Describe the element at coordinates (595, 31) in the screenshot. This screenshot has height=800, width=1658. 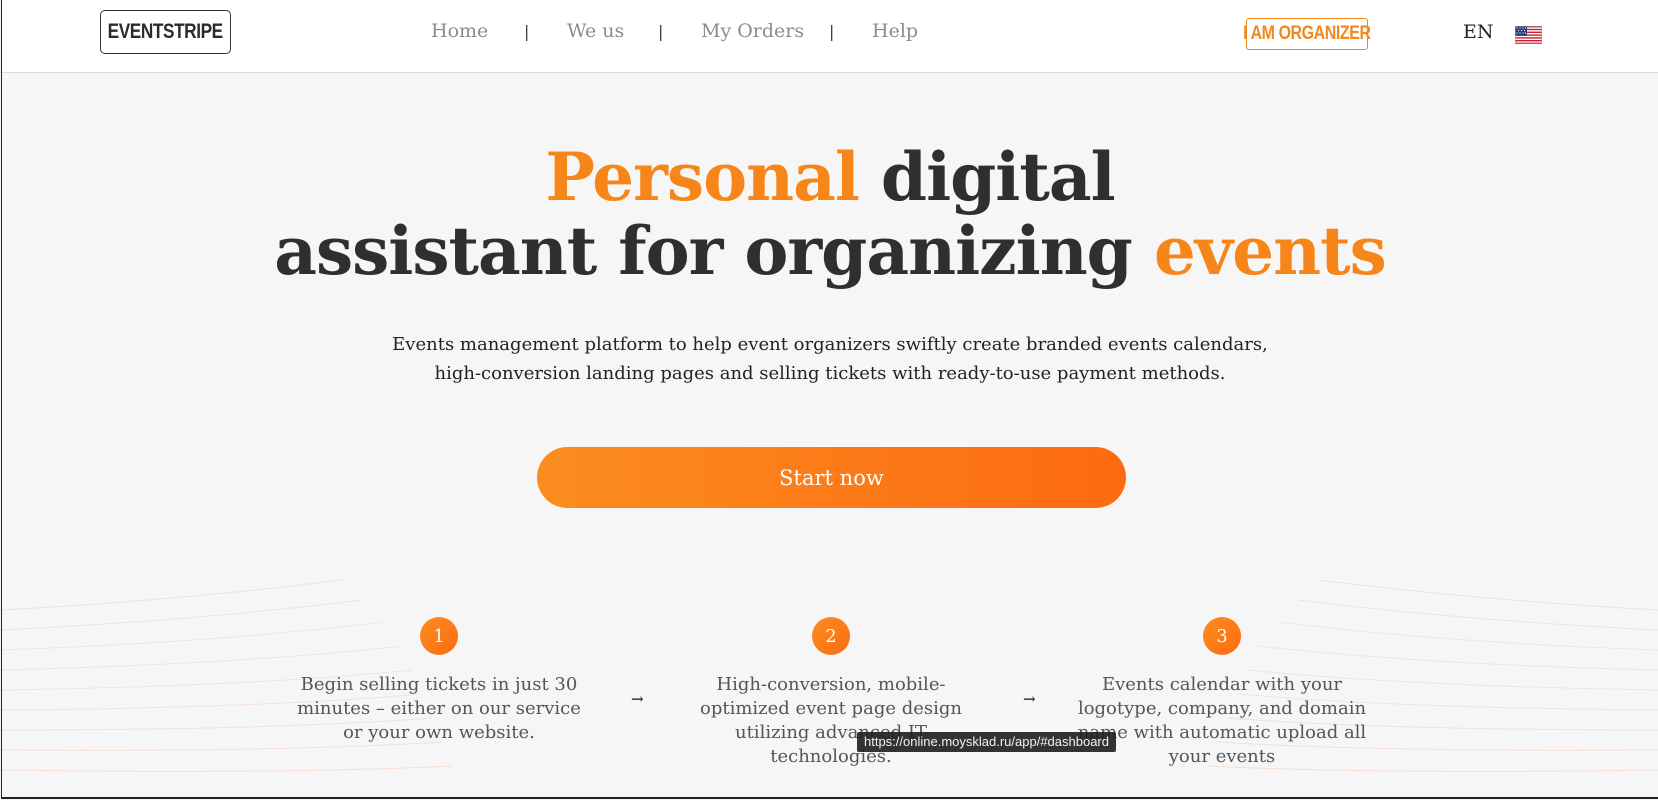
I see `nav-we-us: We us` at that location.